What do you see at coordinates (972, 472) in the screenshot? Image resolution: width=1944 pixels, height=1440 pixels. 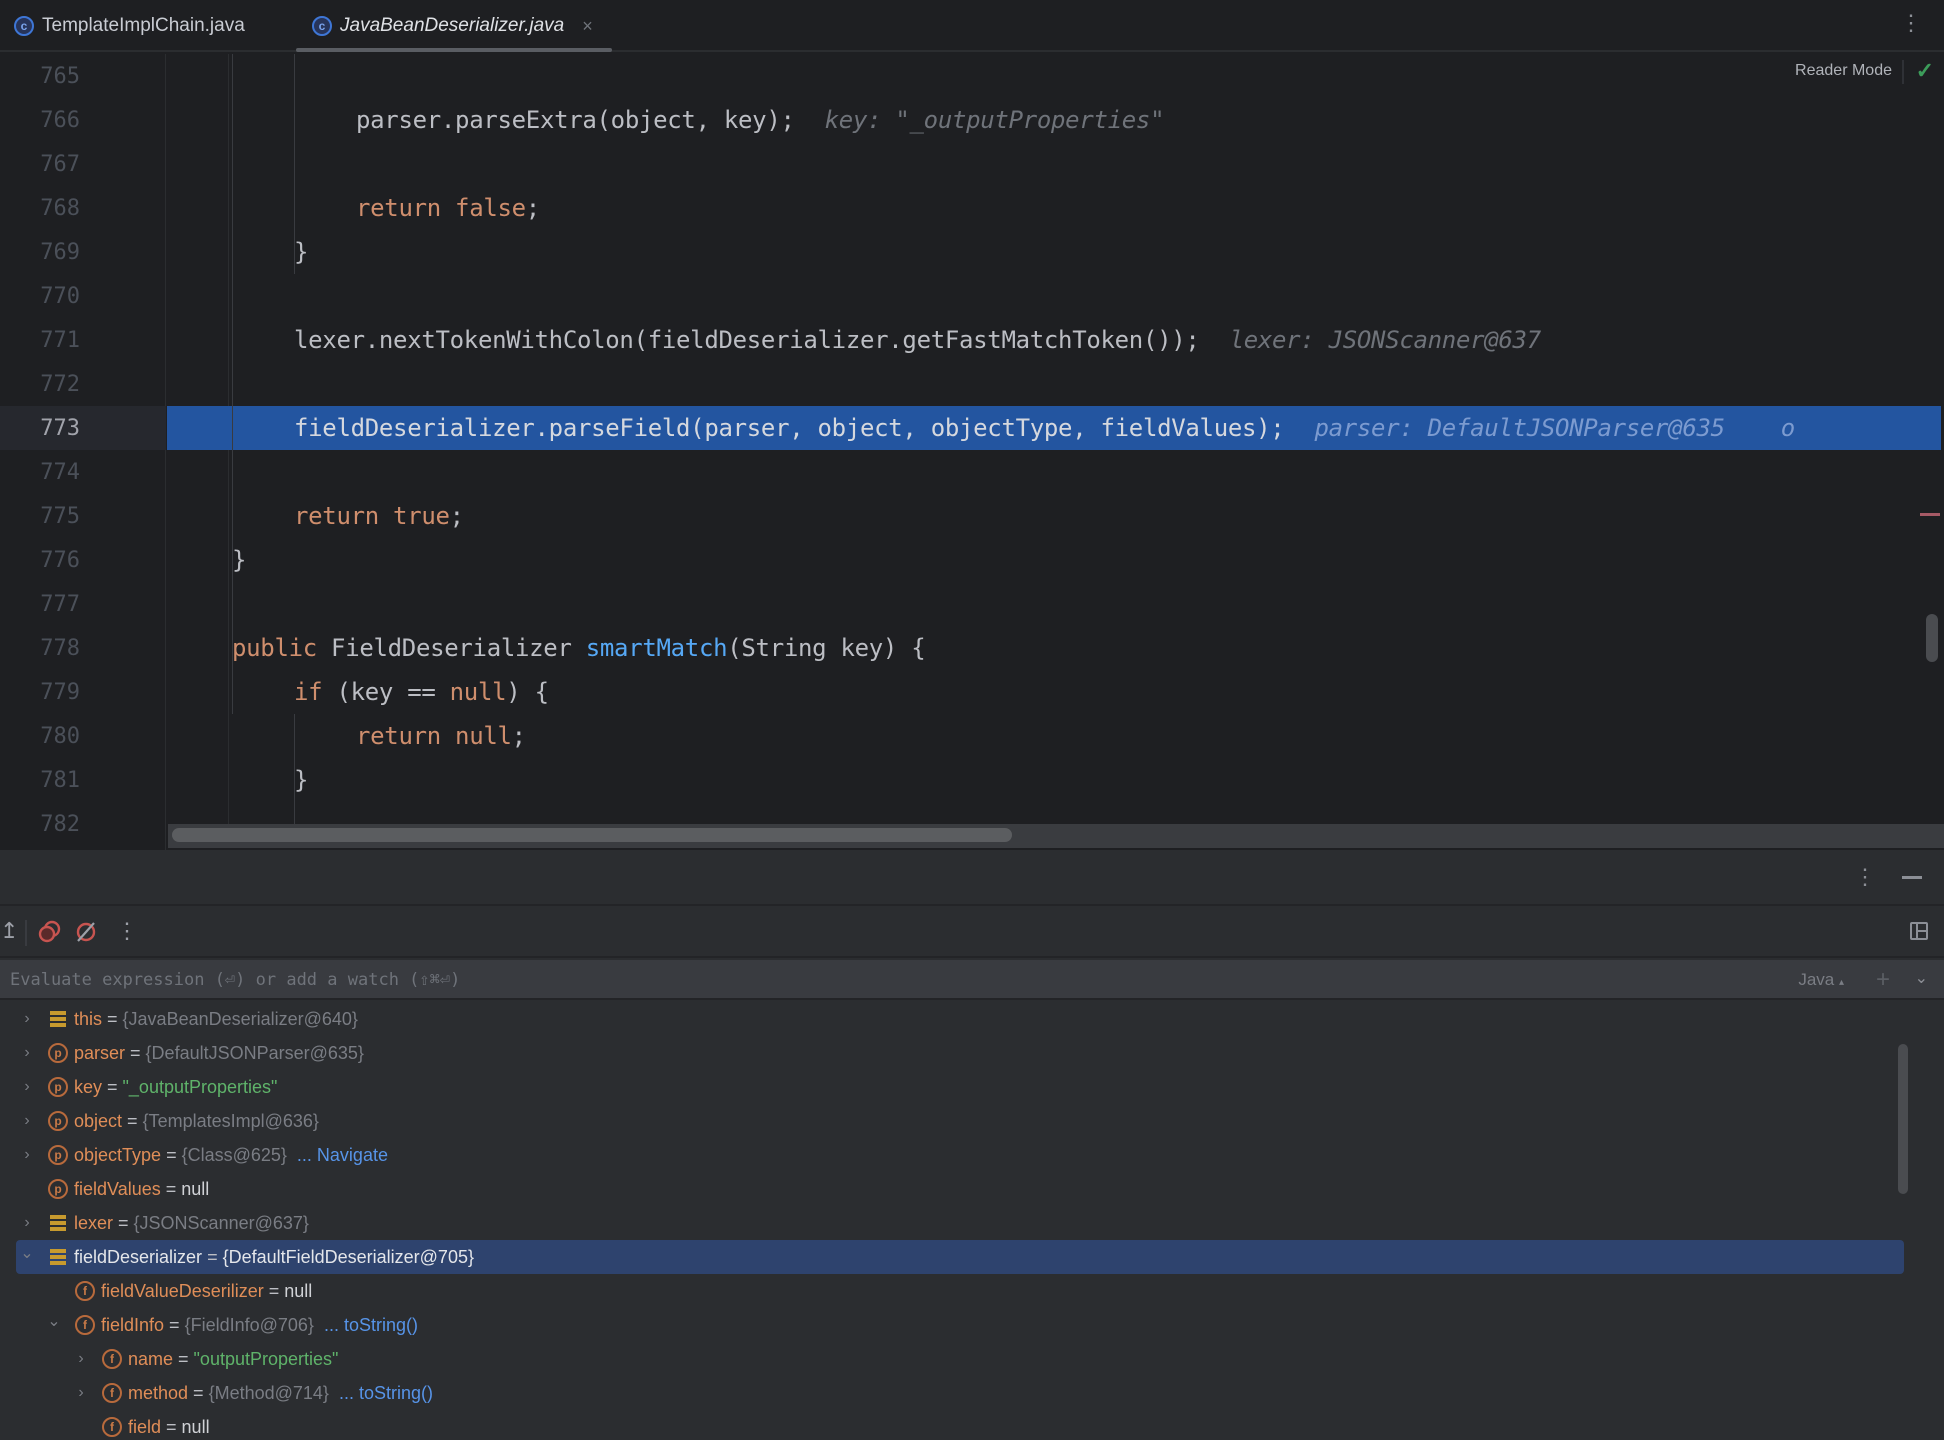 I see `code-line: 774` at bounding box center [972, 472].